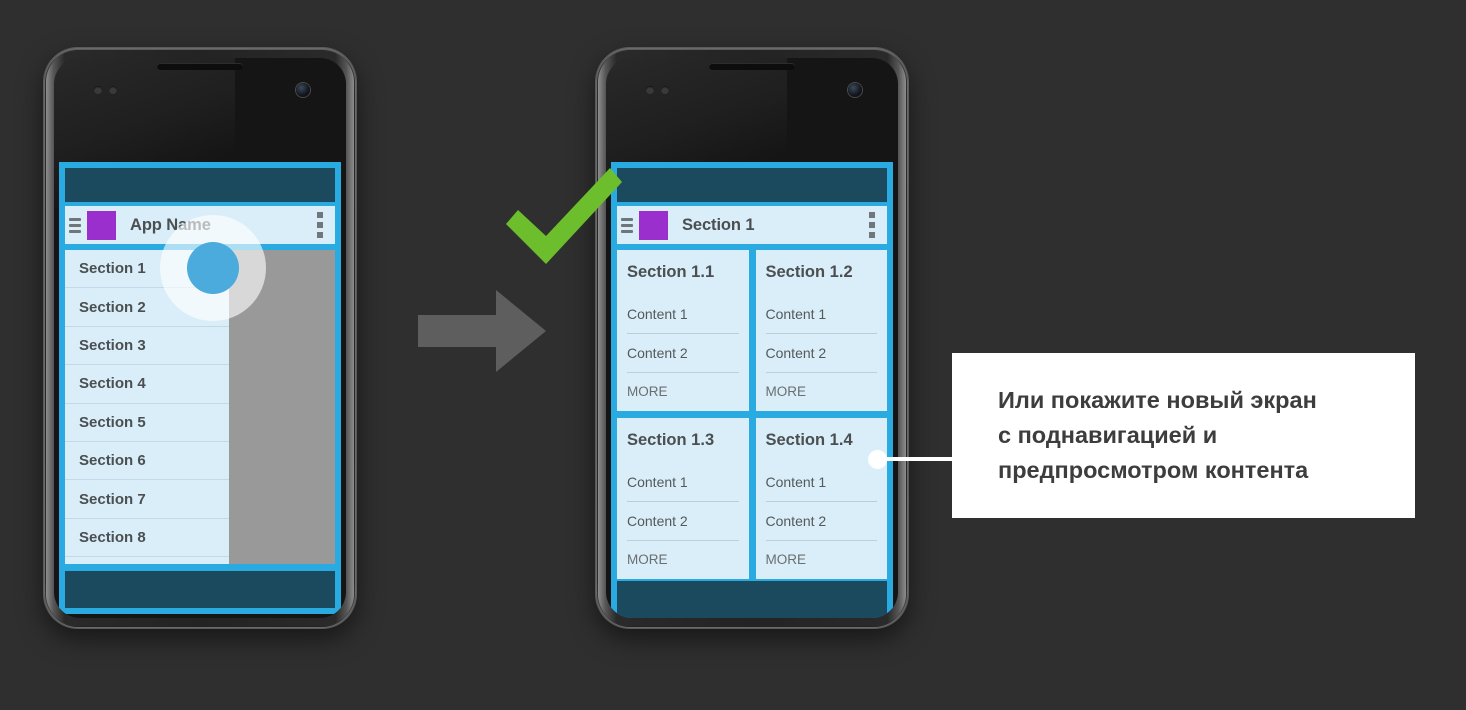  I want to click on list-item: Section 9, so click(147, 560).